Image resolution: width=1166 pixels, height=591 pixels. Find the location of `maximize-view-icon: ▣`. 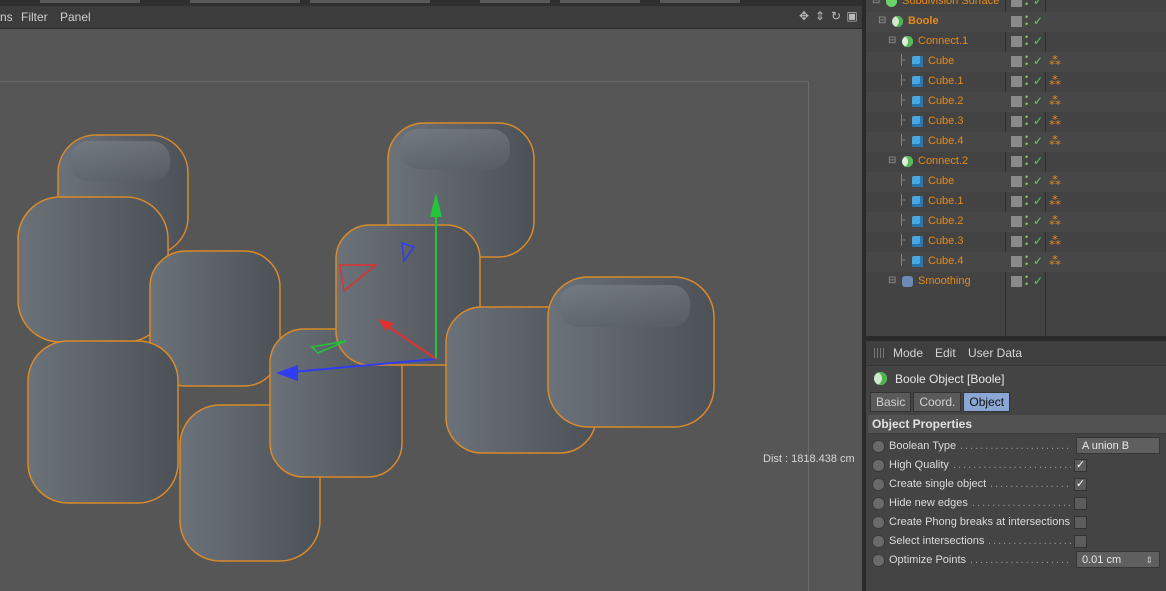

maximize-view-icon: ▣ is located at coordinates (852, 16).